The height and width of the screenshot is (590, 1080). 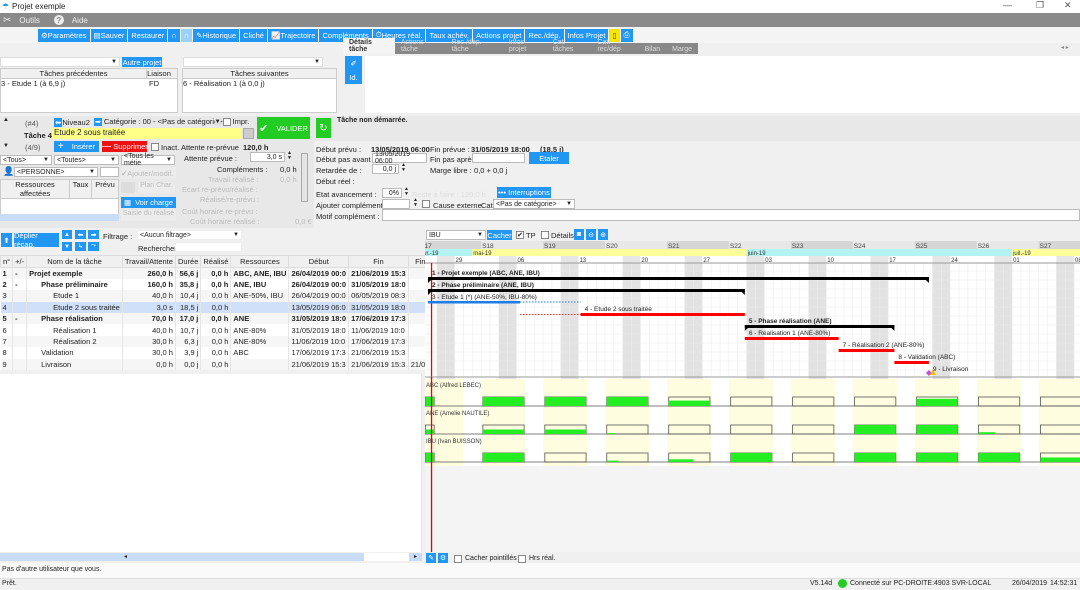 I want to click on undo-button: ∩, so click(x=174, y=35).